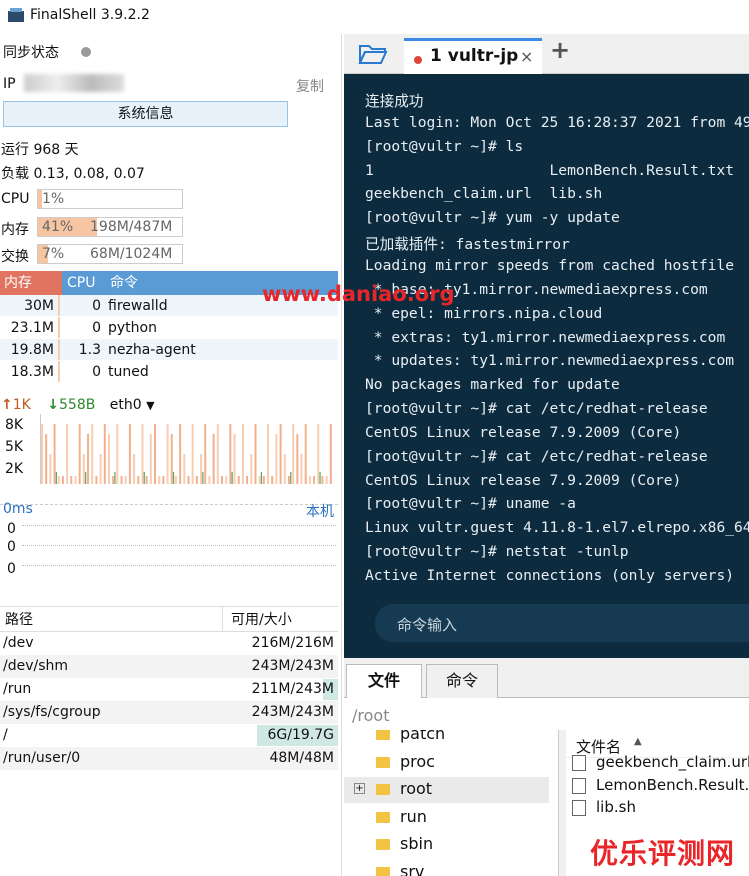 The image size is (749, 876). I want to click on process-mem: 23.1M, so click(30, 327).